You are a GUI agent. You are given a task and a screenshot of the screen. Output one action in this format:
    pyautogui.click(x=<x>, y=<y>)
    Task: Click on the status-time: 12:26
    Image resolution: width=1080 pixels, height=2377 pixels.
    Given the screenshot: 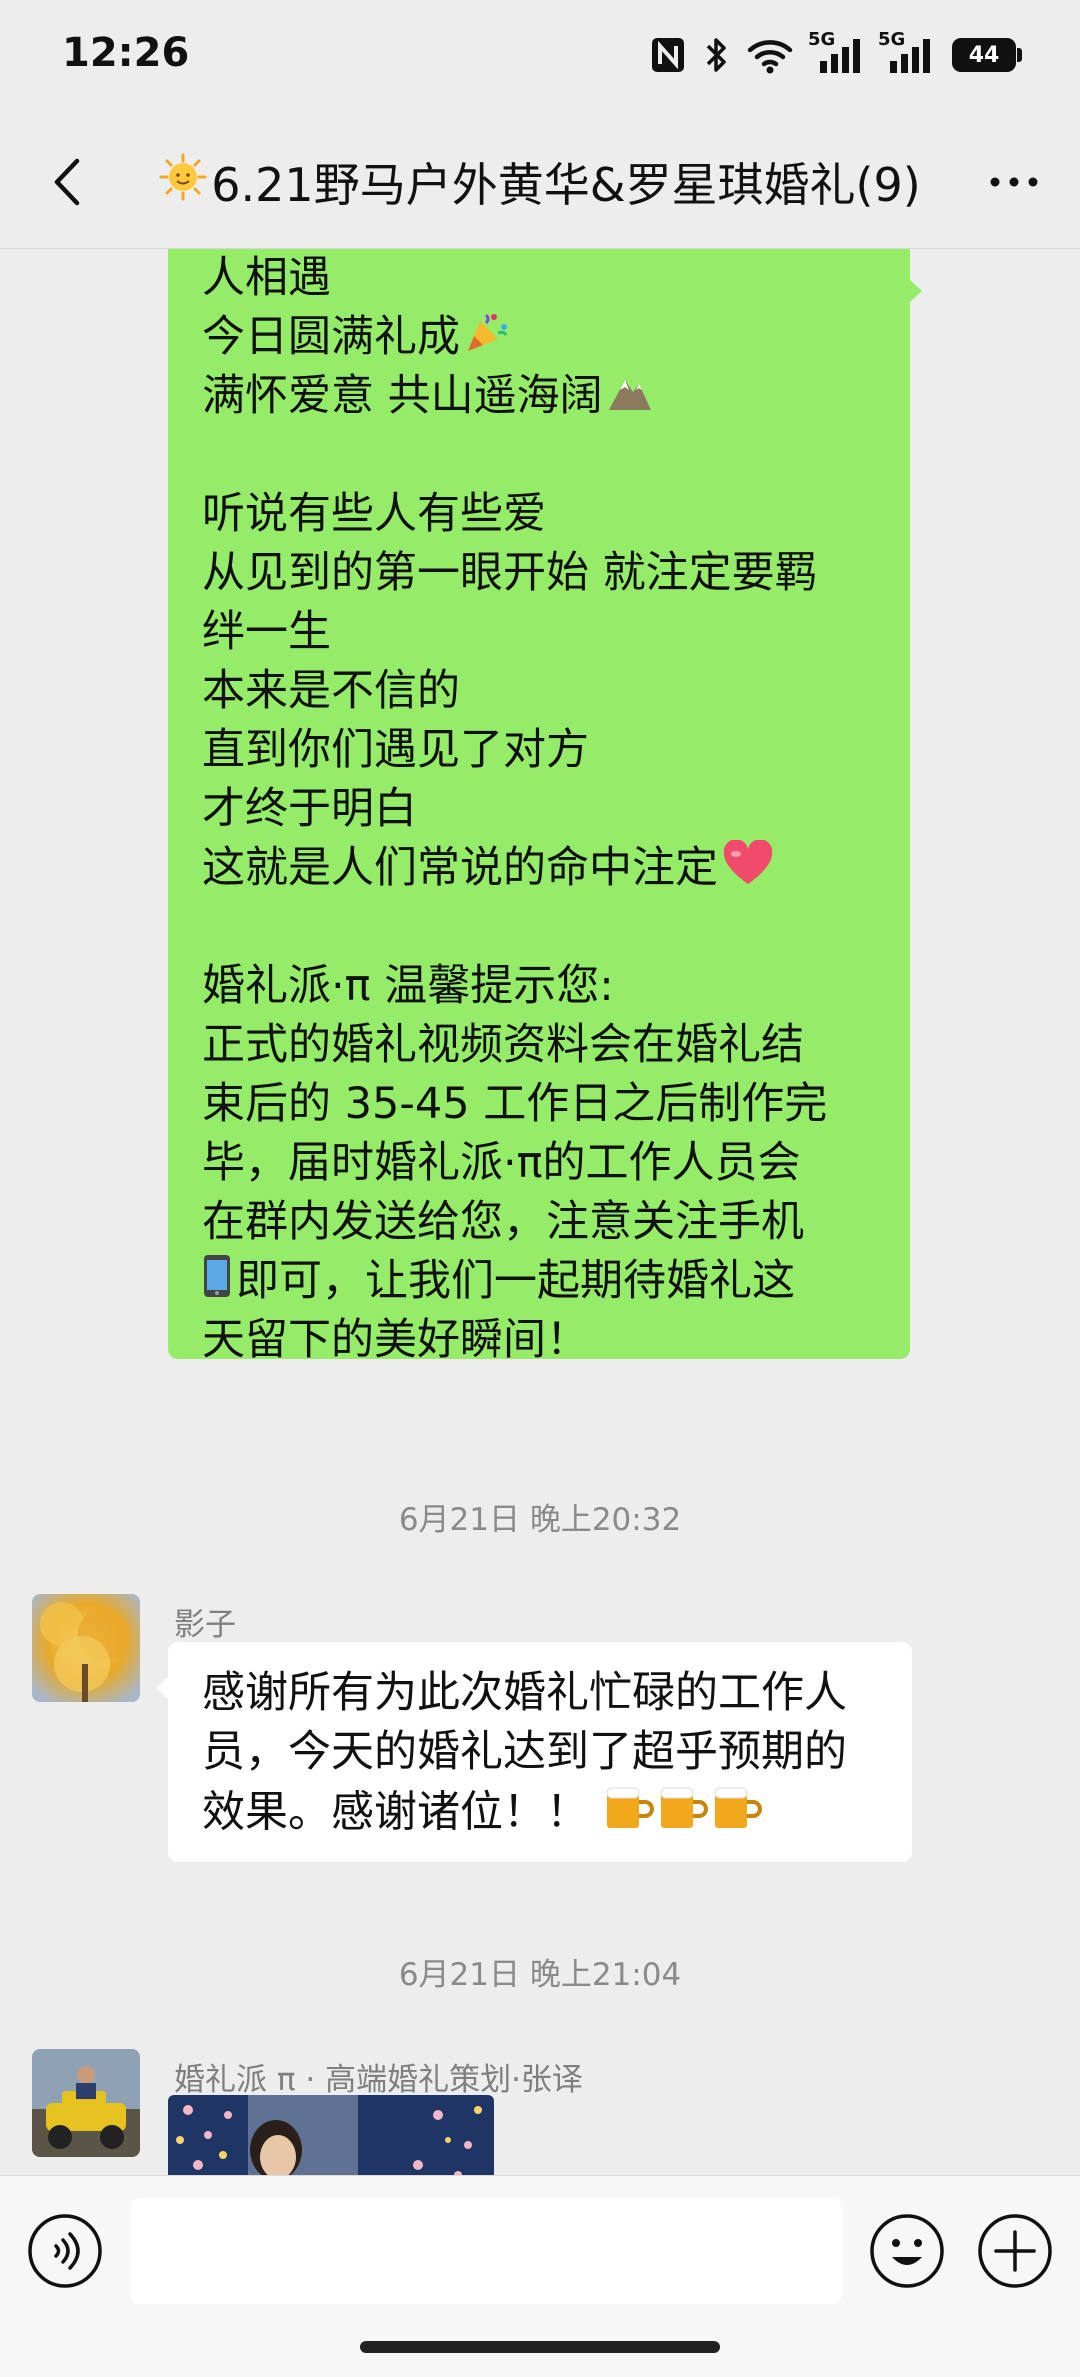 What is the action you would take?
    pyautogui.click(x=126, y=53)
    